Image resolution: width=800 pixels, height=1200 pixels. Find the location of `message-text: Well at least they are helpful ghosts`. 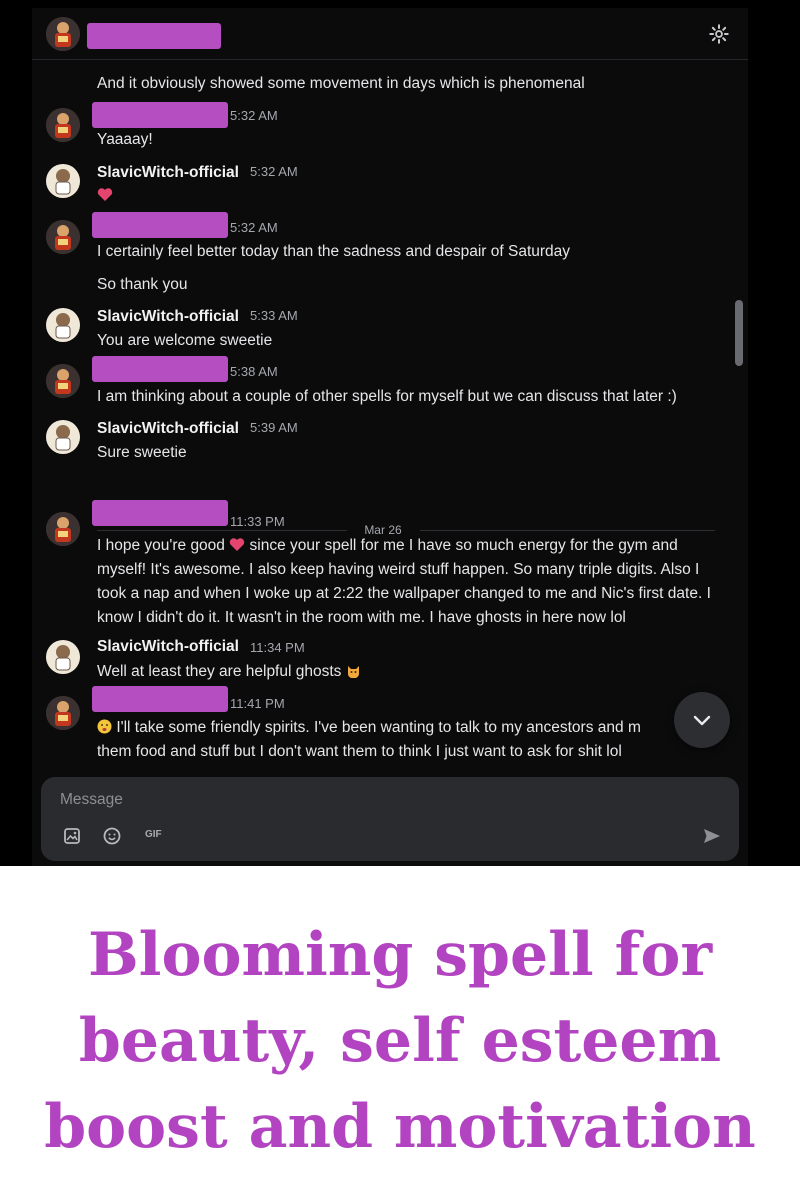

message-text: Well at least they are helpful ghosts is located at coordinates (229, 672).